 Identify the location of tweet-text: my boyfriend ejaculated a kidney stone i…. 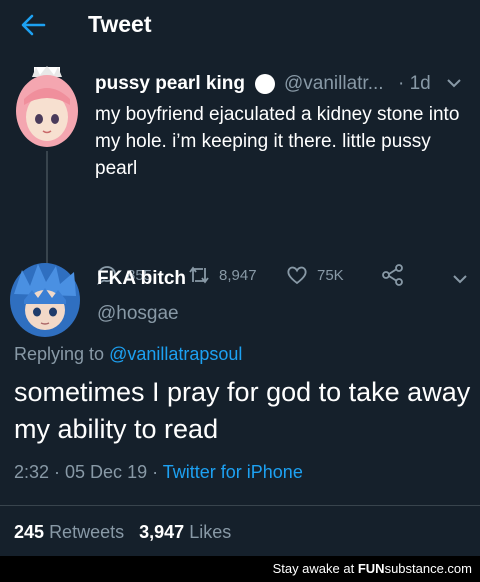
(277, 141).